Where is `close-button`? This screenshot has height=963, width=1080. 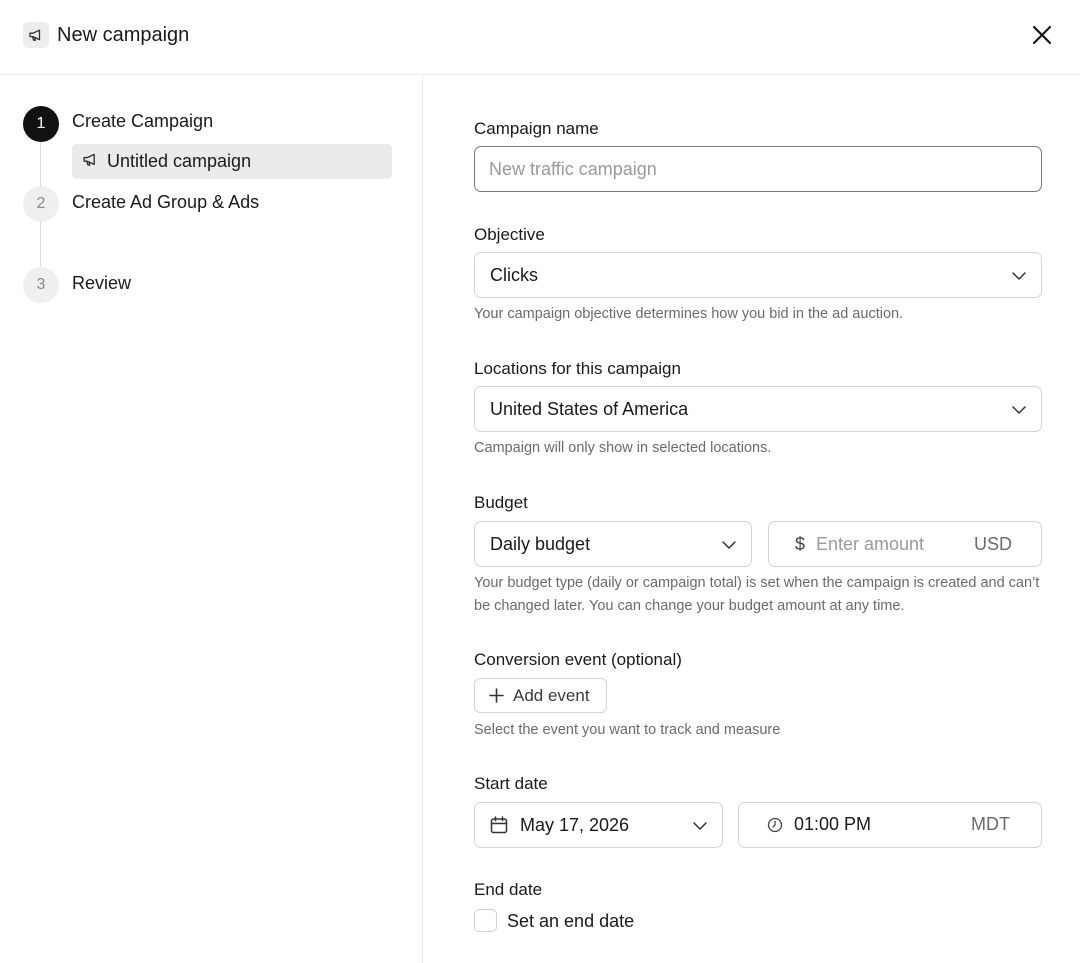
close-button is located at coordinates (1042, 35).